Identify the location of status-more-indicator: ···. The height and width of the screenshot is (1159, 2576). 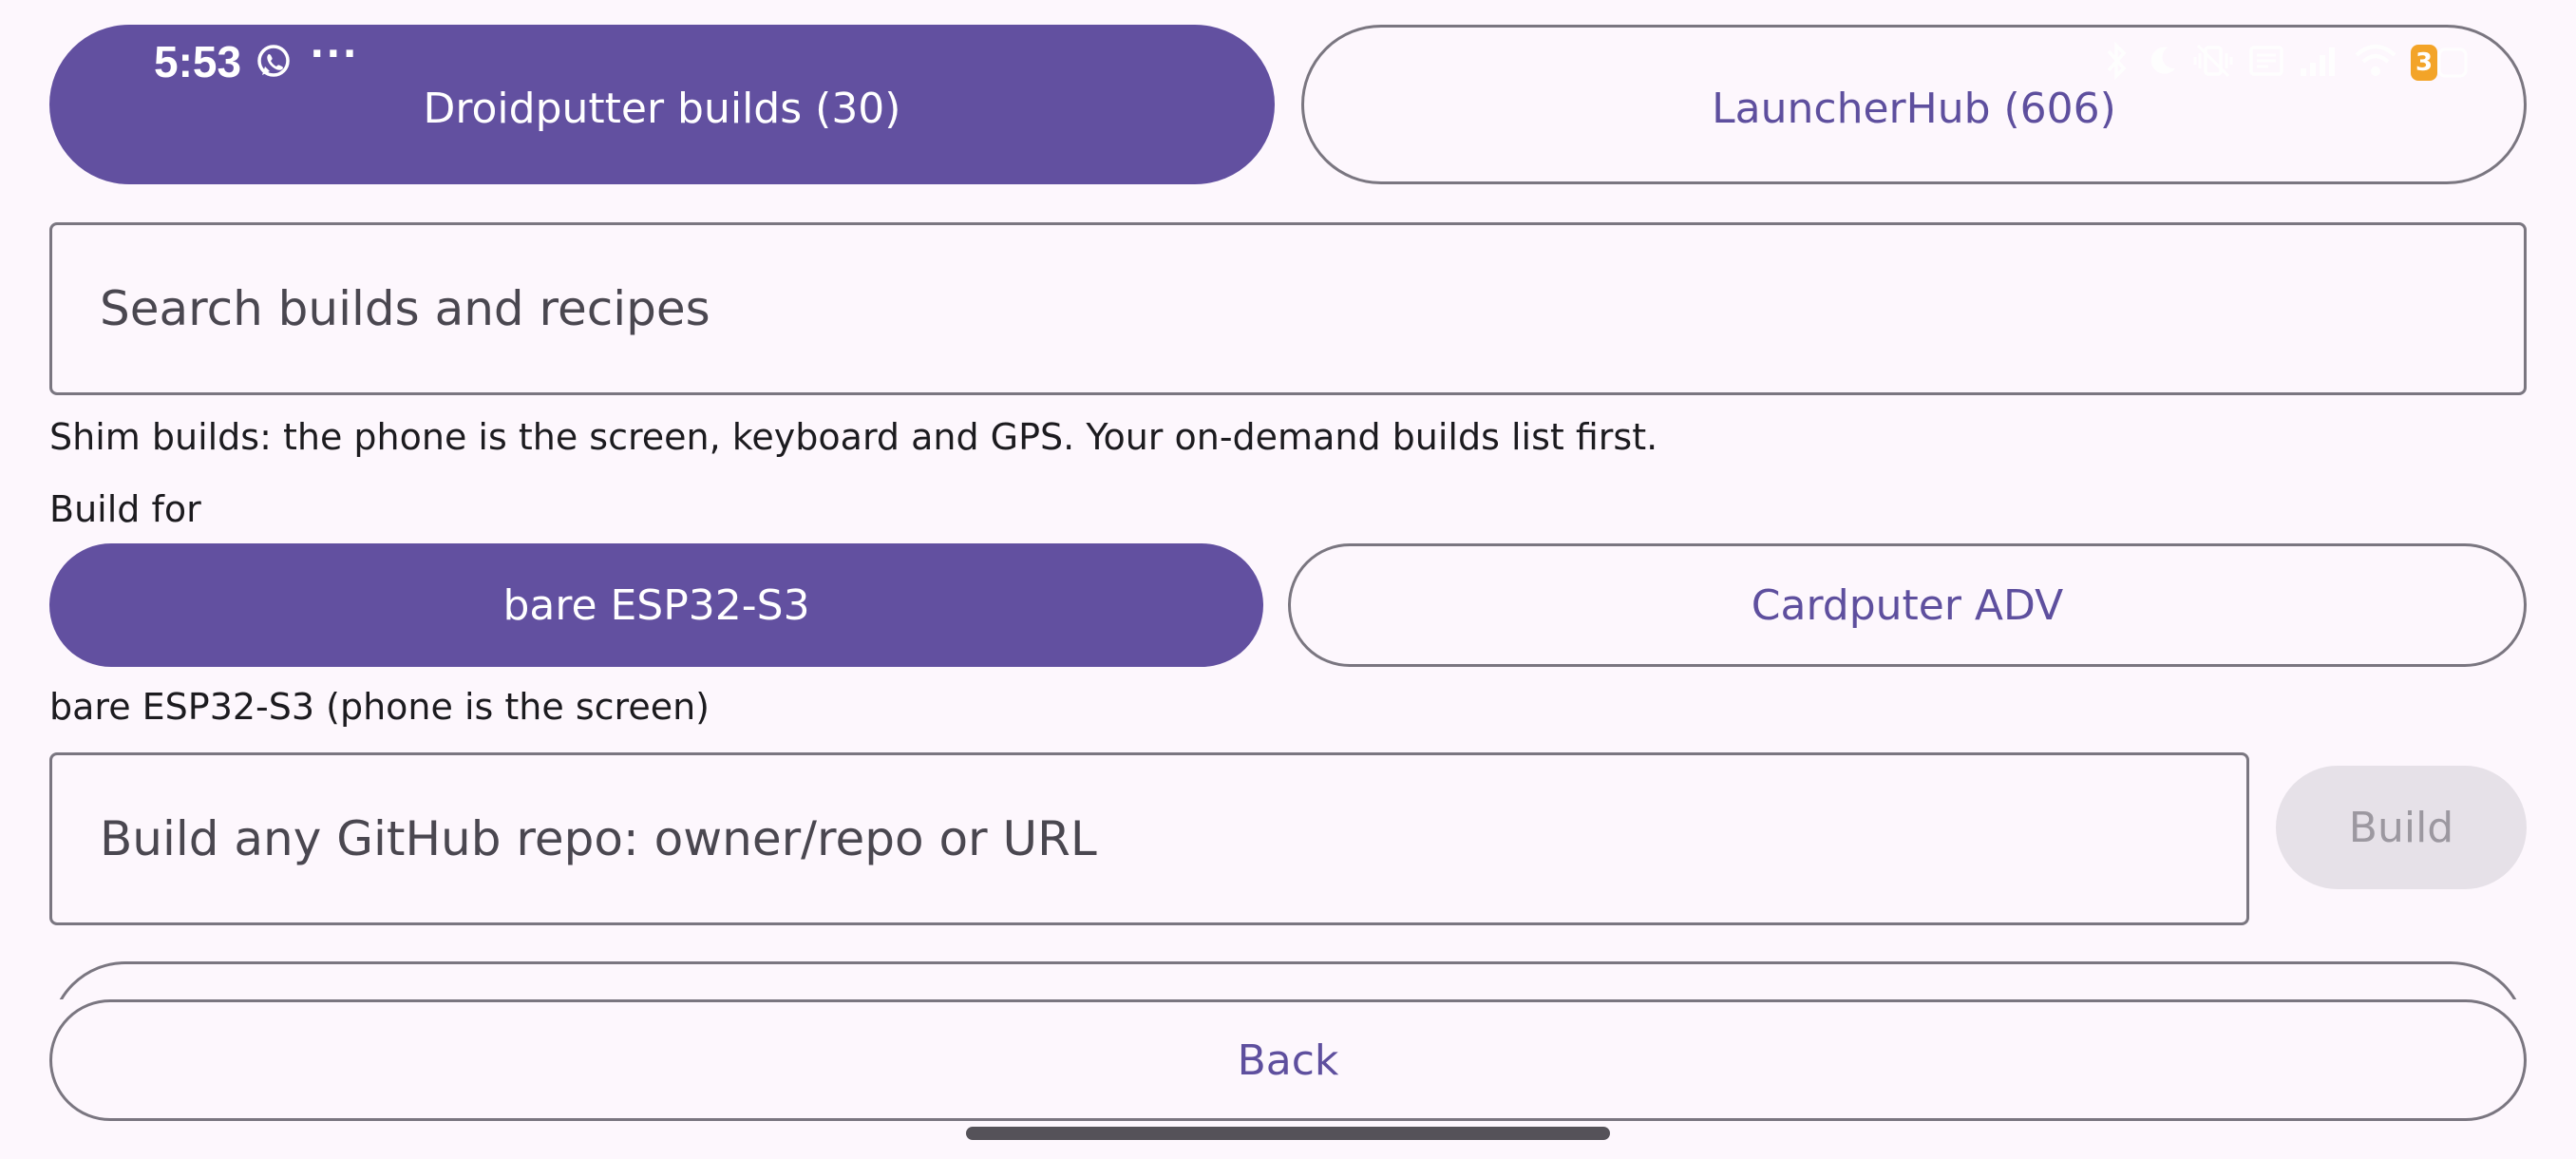
(334, 54).